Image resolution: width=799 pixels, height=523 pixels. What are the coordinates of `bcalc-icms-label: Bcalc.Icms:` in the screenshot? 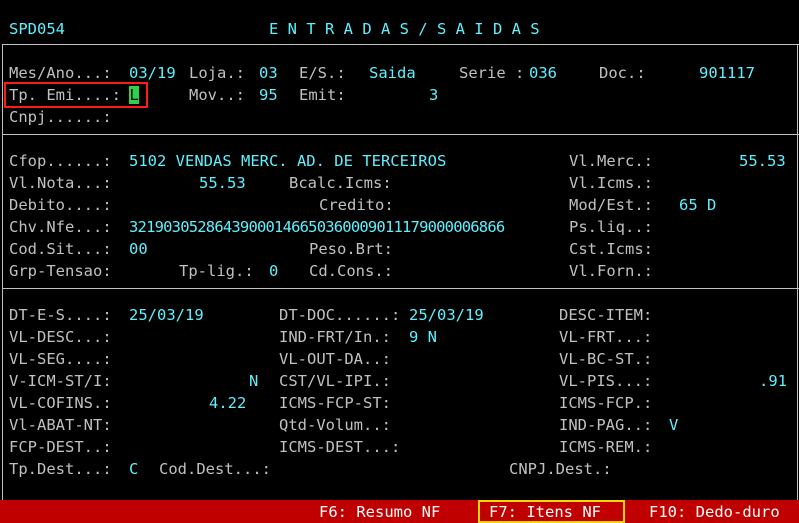 It's located at (340, 183).